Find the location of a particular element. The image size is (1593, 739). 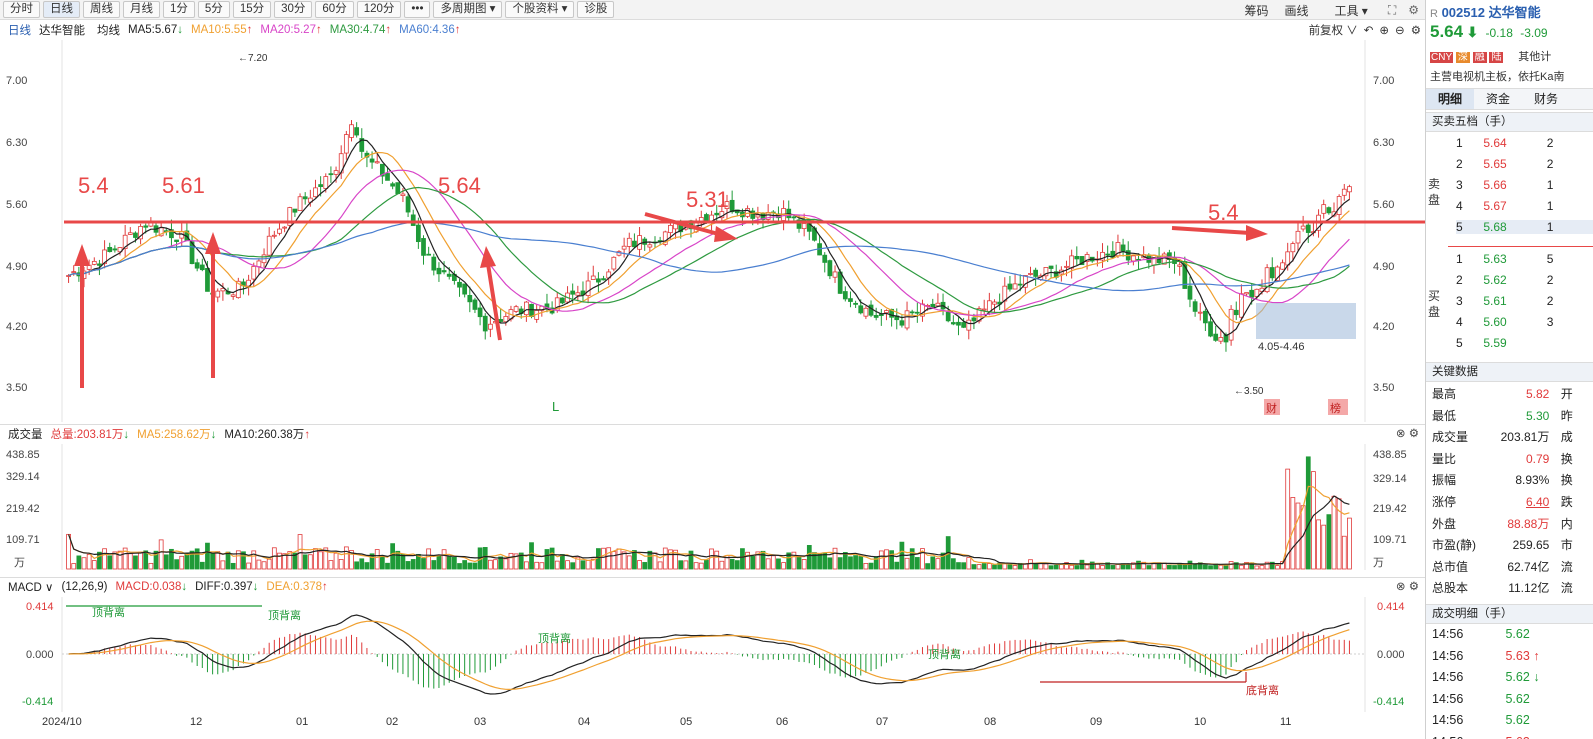

ask-level-row: 2 5.65 2 is located at coordinates (1524, 164).